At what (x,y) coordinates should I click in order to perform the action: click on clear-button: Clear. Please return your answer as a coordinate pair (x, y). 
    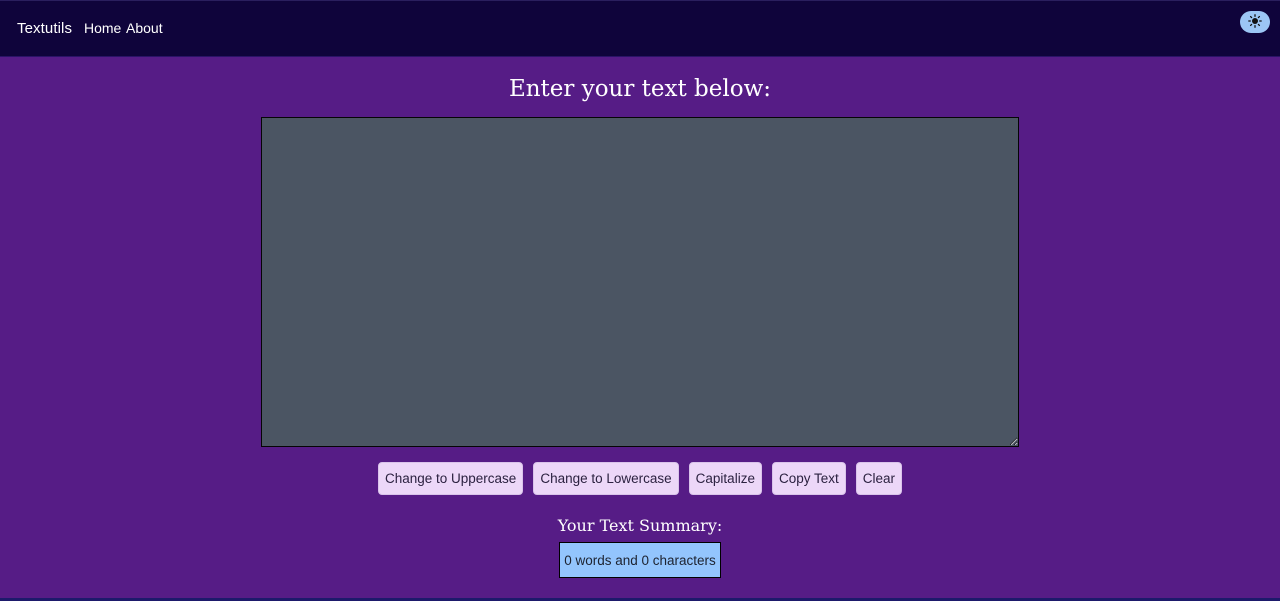
    Looking at the image, I should click on (878, 478).